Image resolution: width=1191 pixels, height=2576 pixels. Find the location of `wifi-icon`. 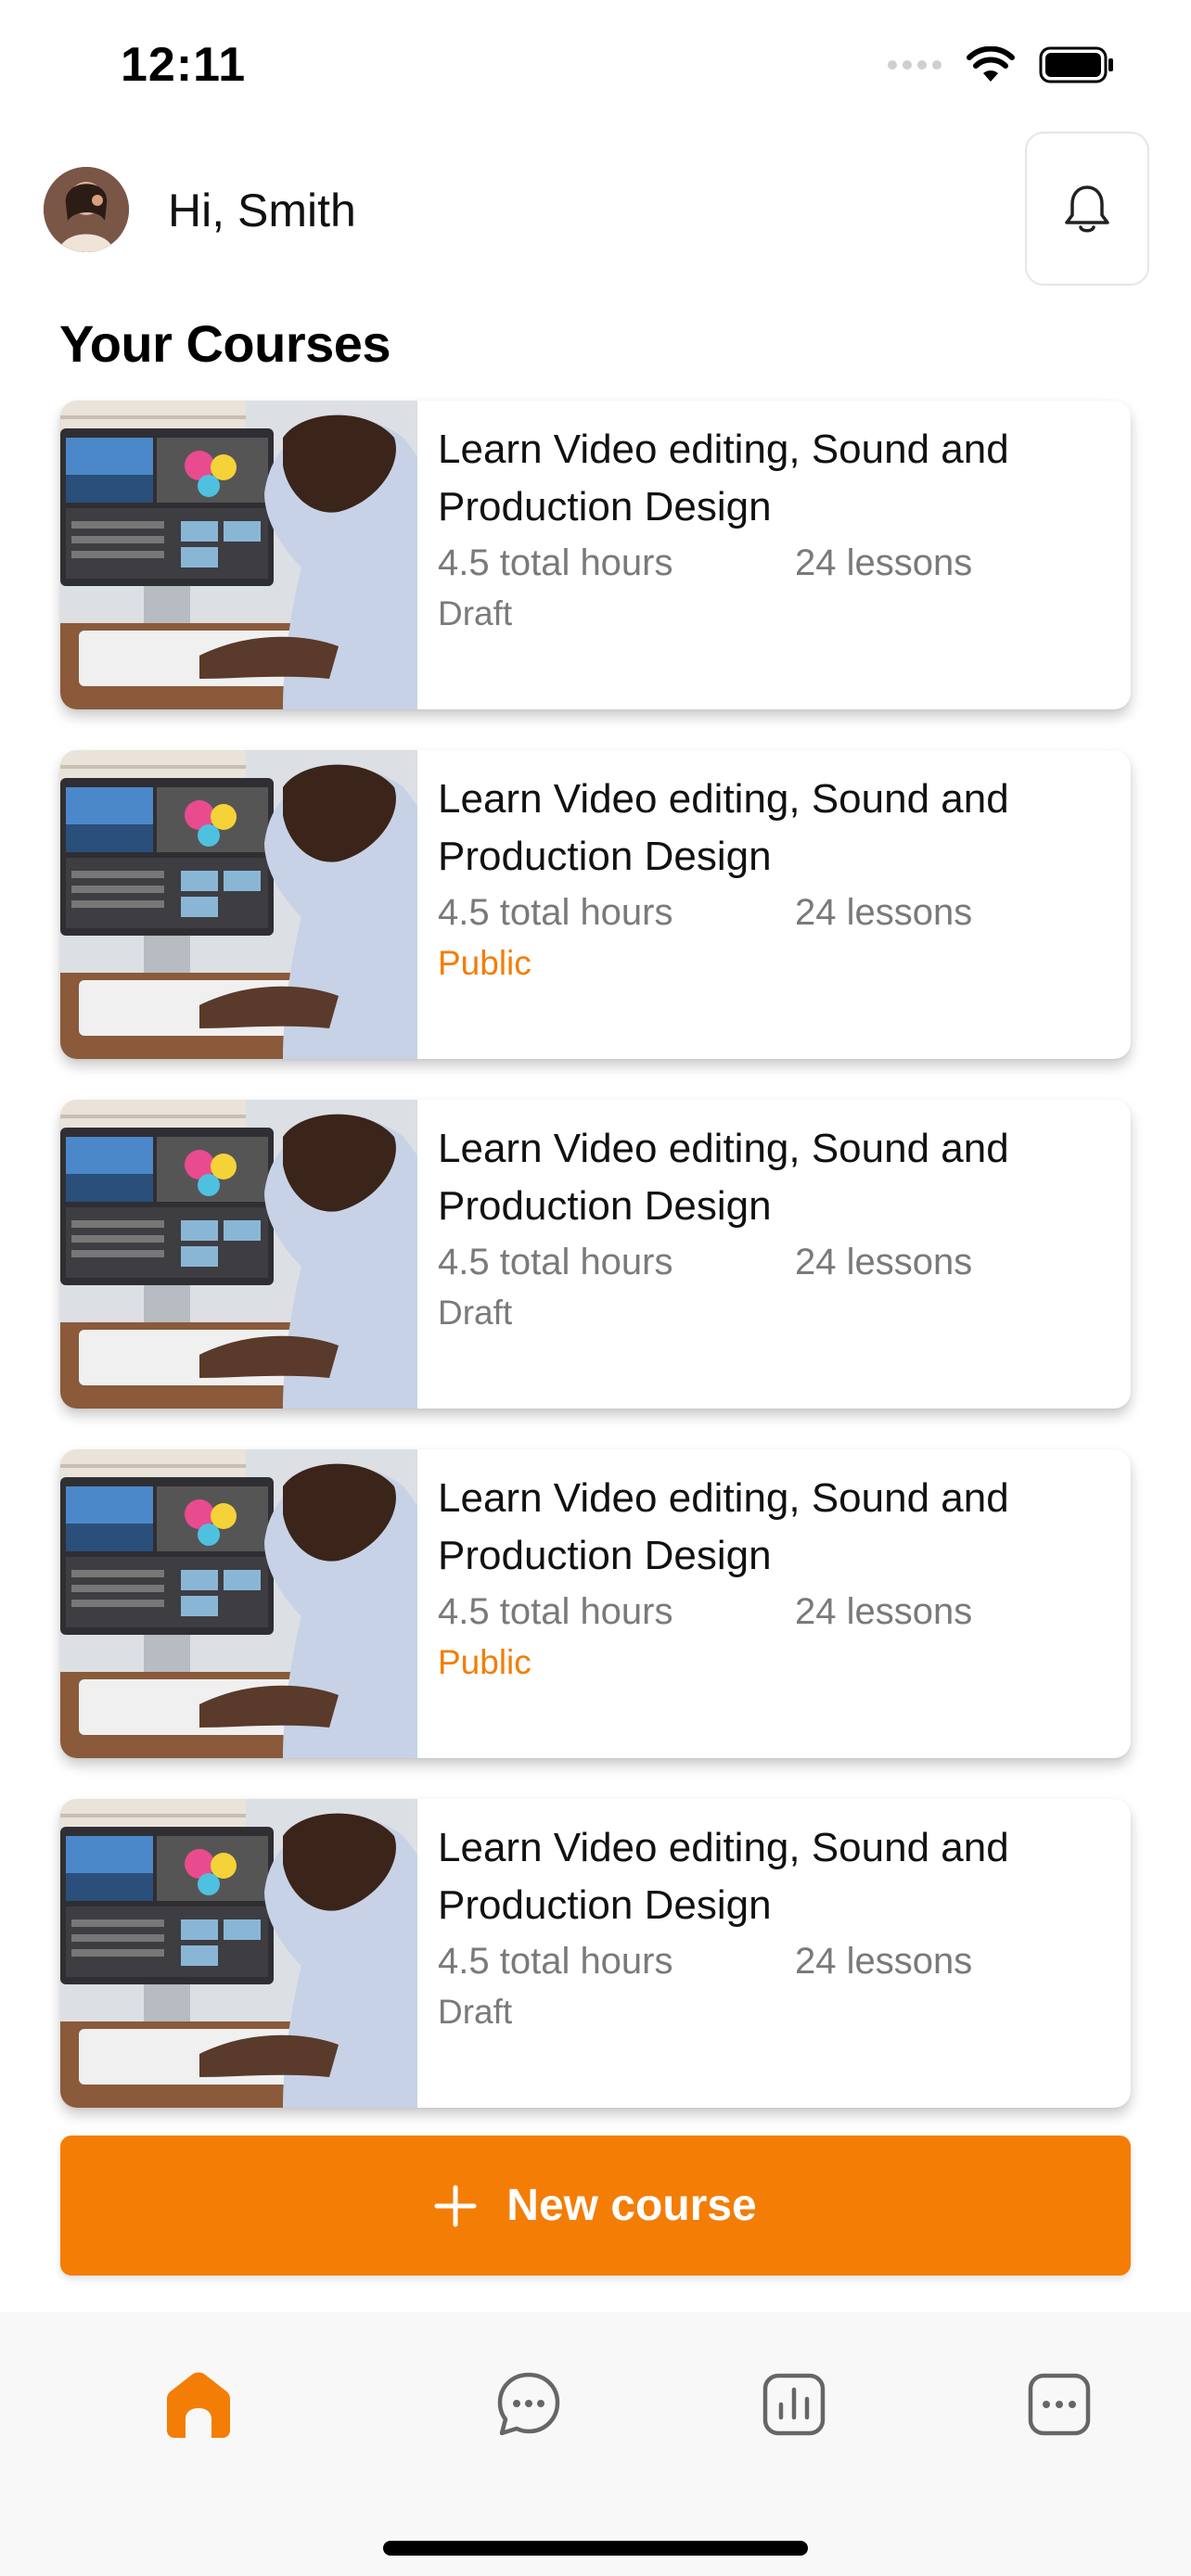

wifi-icon is located at coordinates (991, 64).